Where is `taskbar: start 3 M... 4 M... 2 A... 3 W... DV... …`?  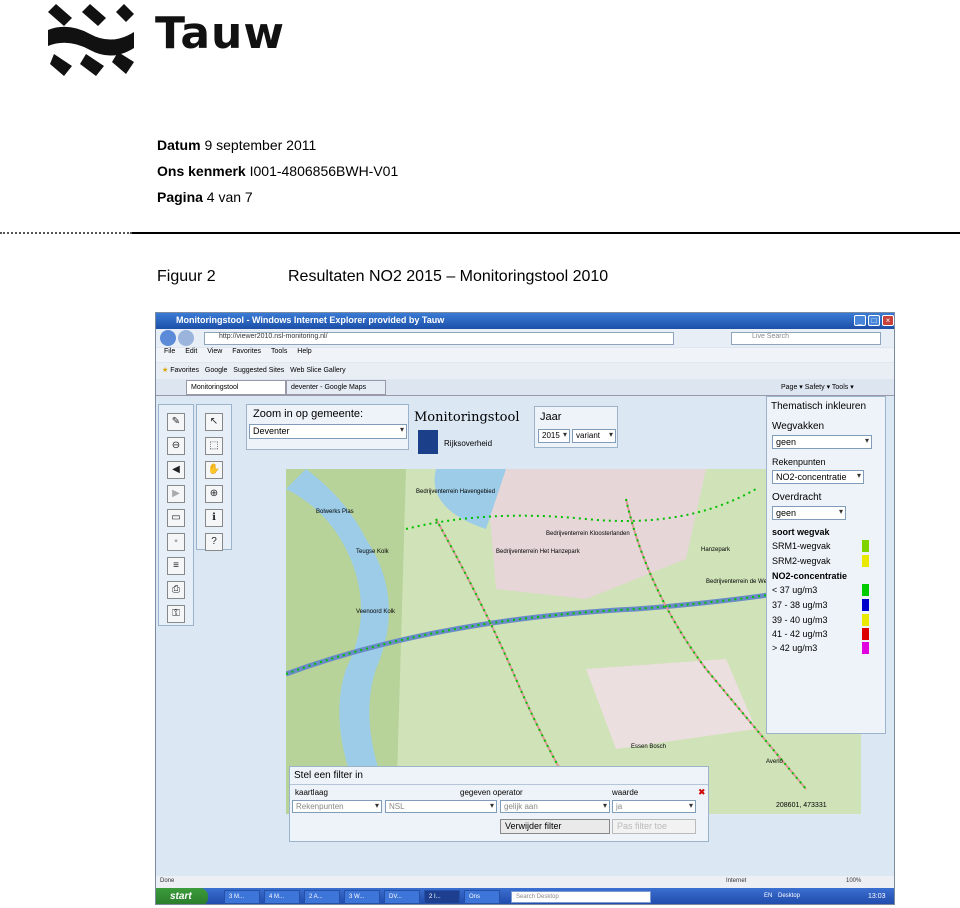 taskbar: start 3 M... 4 M... 2 A... 3 W... DV... … is located at coordinates (525, 896).